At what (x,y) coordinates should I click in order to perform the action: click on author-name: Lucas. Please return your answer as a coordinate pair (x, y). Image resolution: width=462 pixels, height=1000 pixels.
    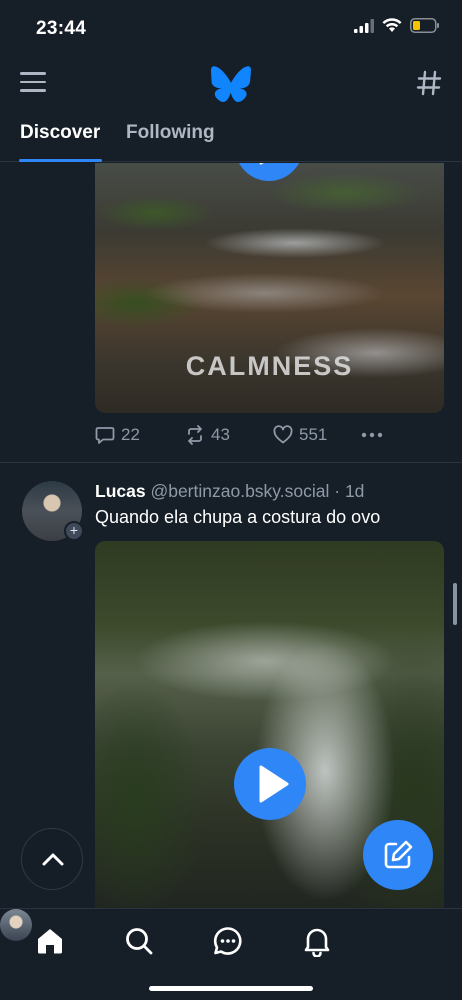
    Looking at the image, I should click on (120, 491).